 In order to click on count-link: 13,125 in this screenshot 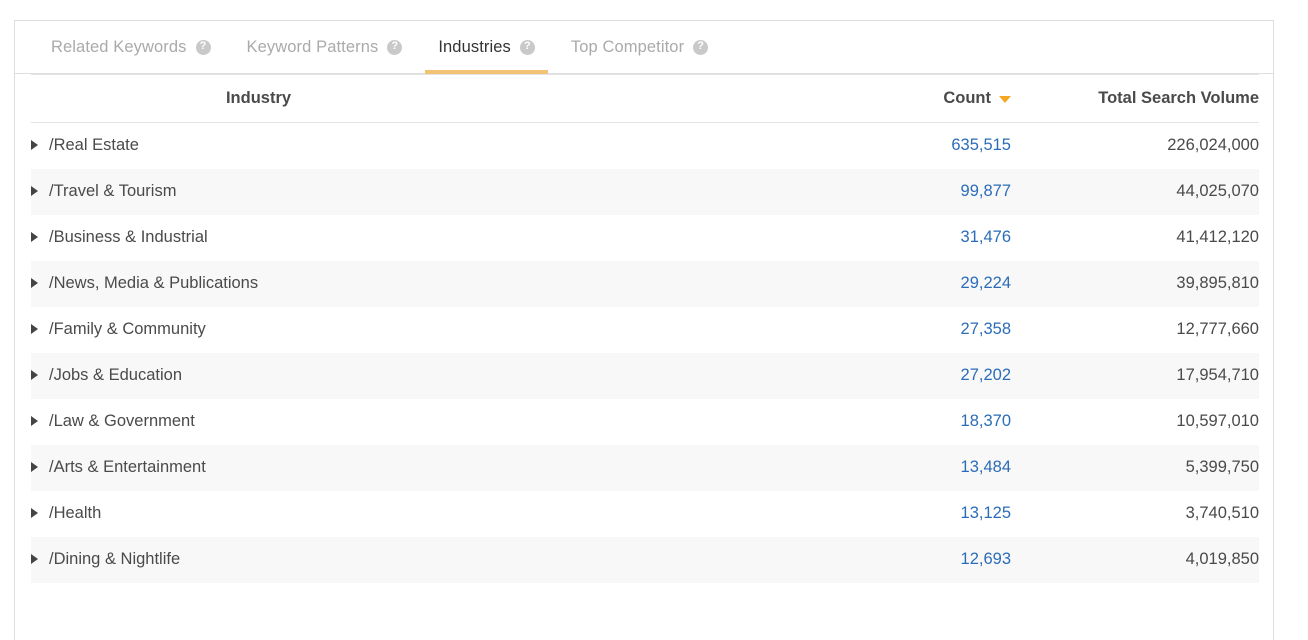, I will do `click(986, 513)`.